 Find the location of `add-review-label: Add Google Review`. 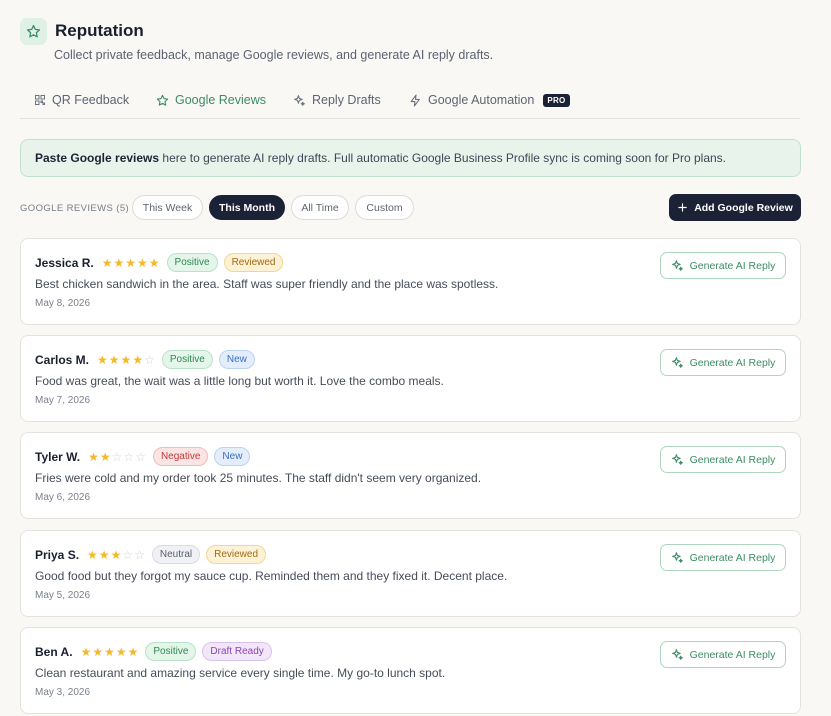

add-review-label: Add Google Review is located at coordinates (743, 207).